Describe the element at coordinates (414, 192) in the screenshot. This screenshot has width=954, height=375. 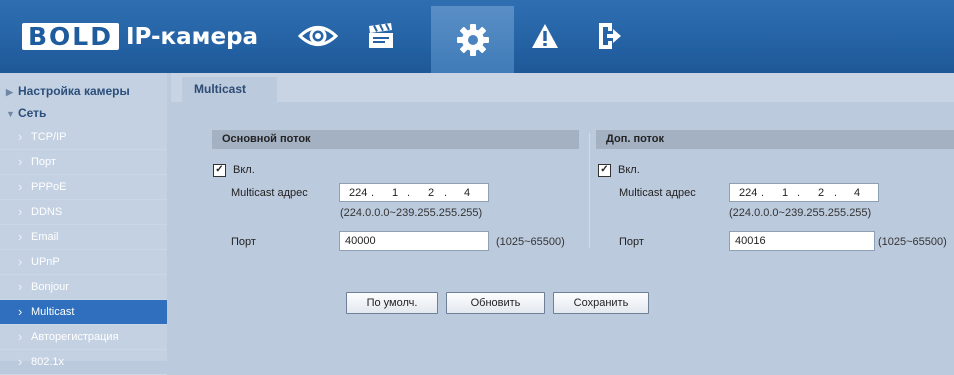
I see `main-stream-ip-input: 224 . 1 . 2 . 4` at that location.